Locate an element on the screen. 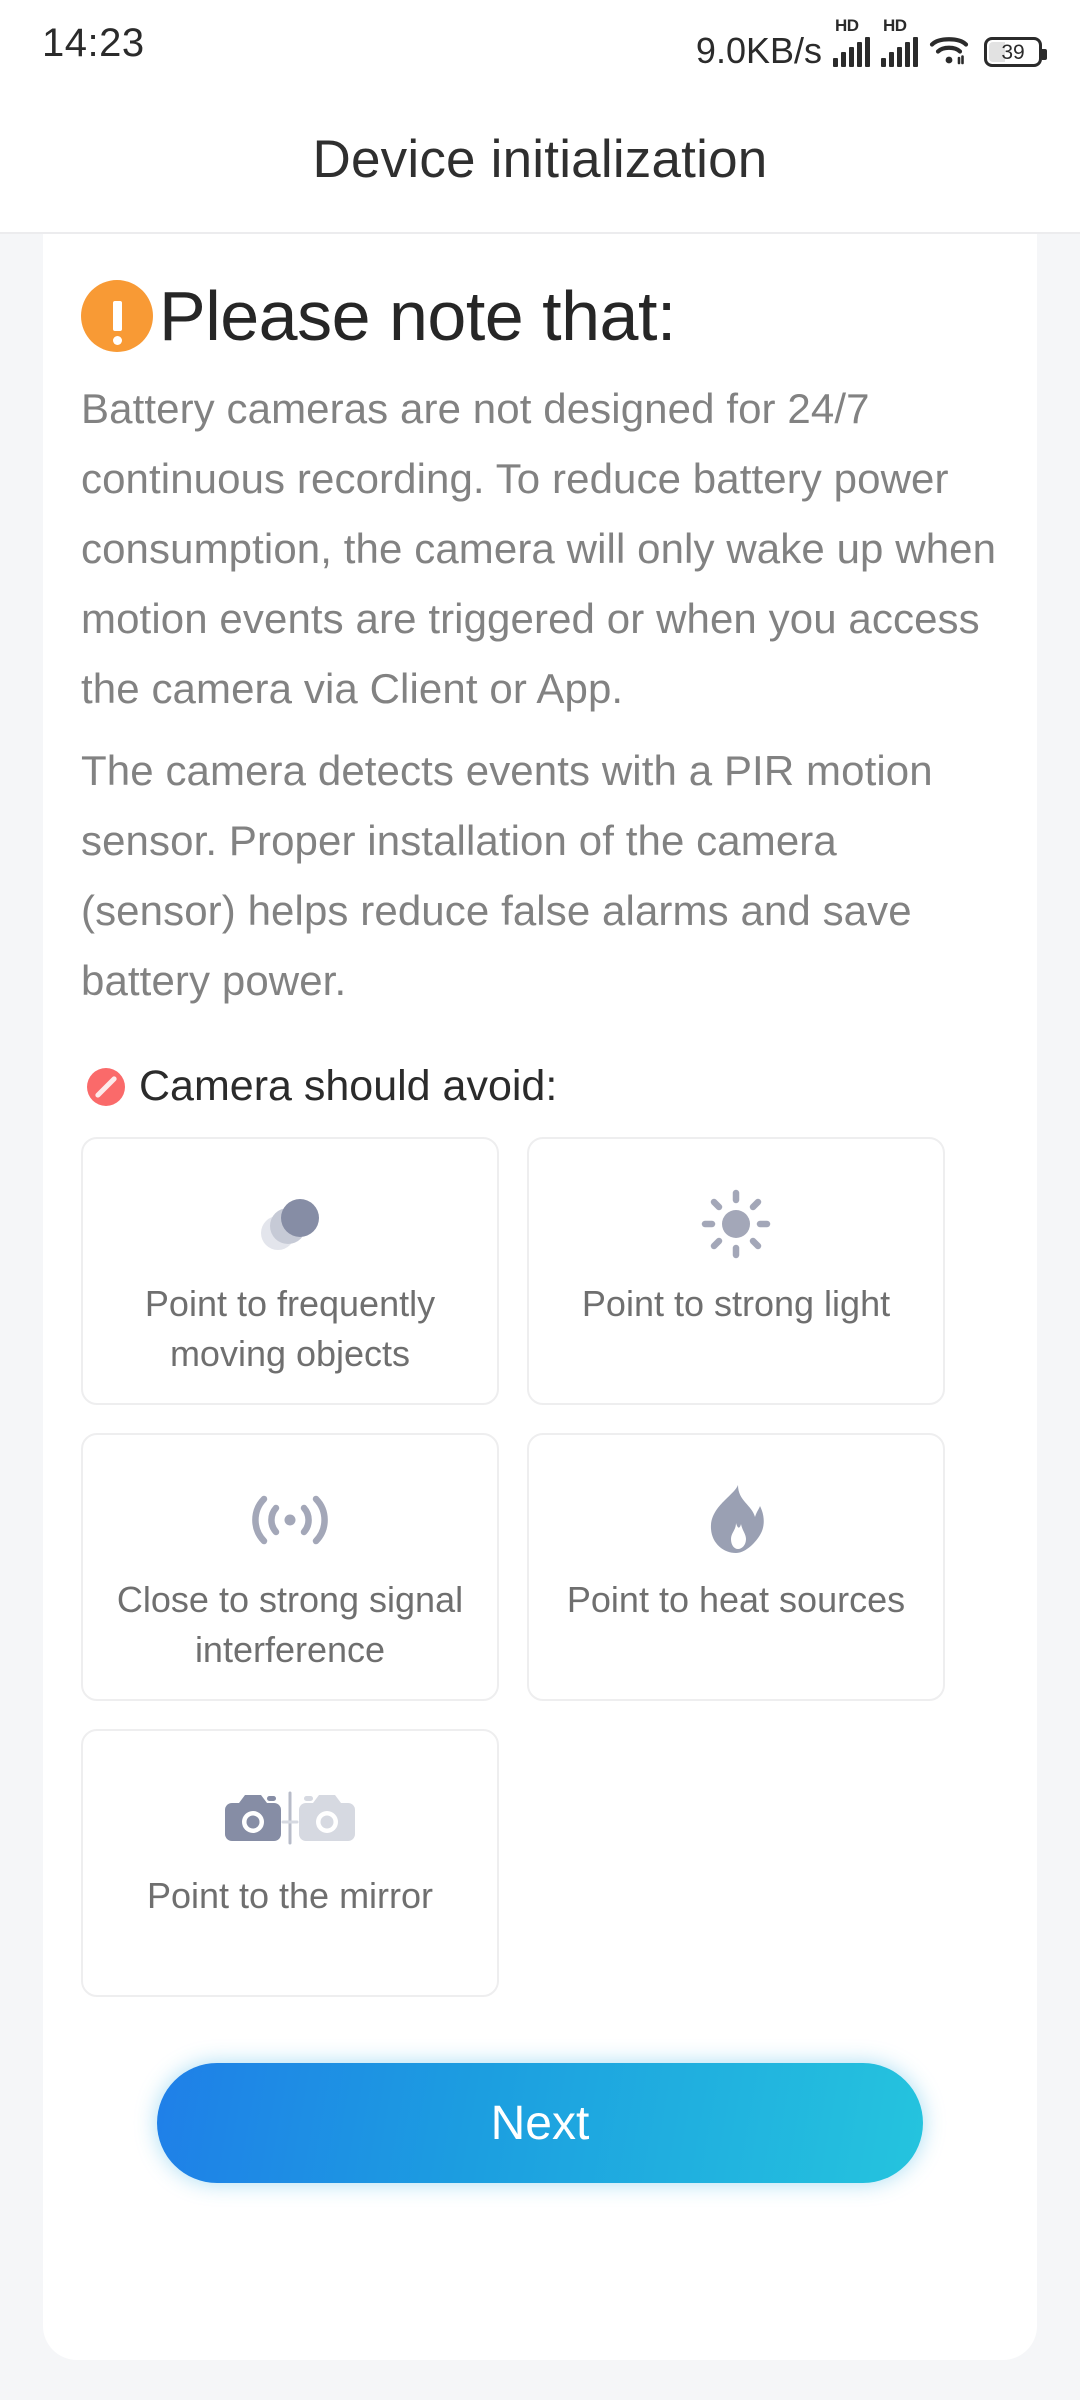 The width and height of the screenshot is (1080, 2400). avoid-card-heat-sources: Point to heat sources is located at coordinates (736, 1567).